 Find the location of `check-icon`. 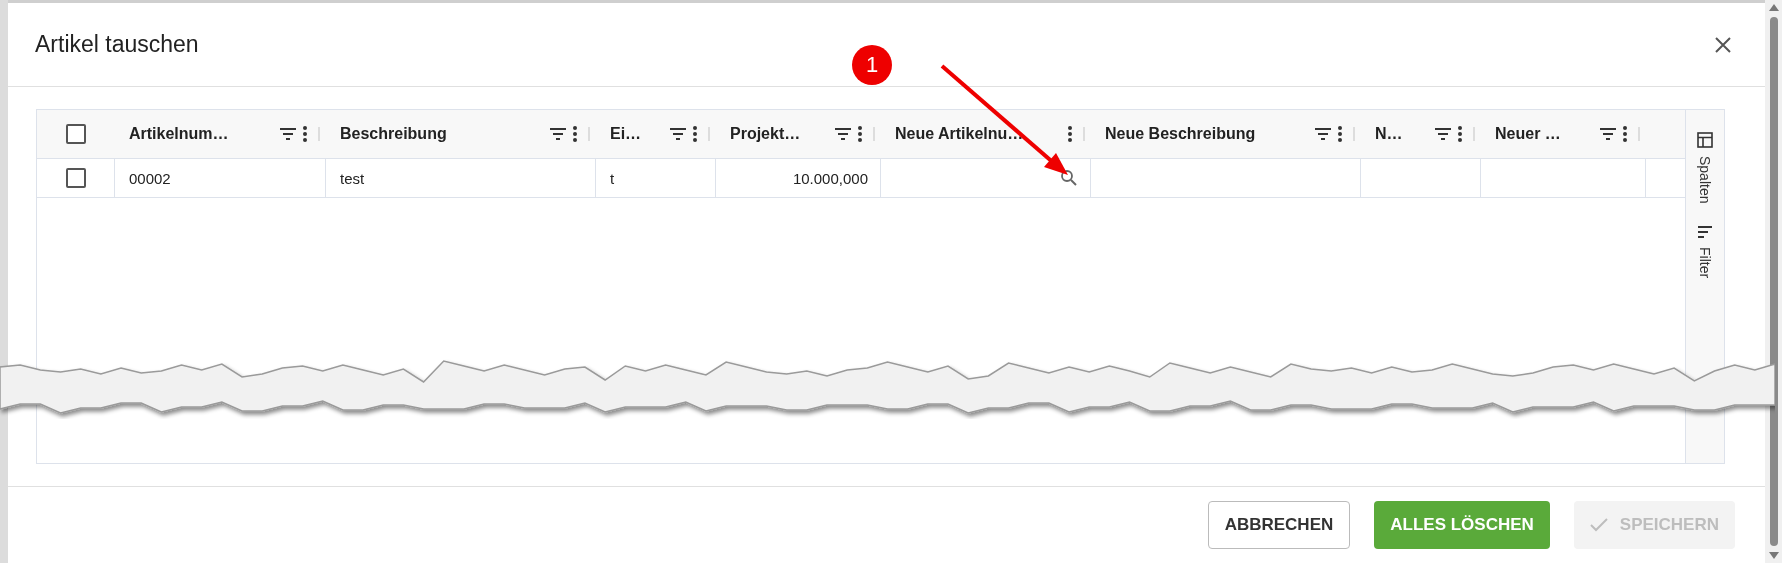

check-icon is located at coordinates (1598, 525).